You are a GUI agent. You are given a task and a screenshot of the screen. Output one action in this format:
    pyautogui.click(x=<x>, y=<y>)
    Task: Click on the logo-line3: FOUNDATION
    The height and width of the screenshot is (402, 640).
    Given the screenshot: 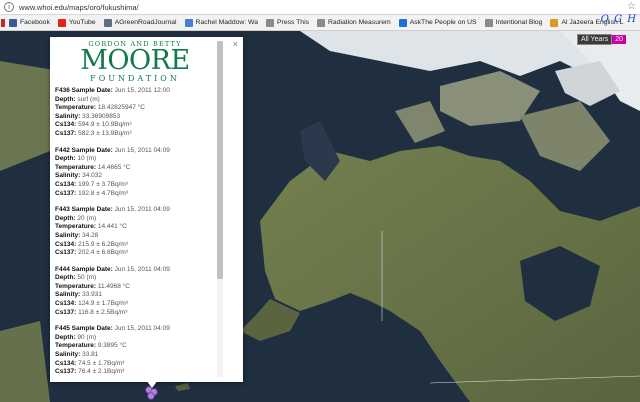 What is the action you would take?
    pyautogui.click(x=135, y=78)
    